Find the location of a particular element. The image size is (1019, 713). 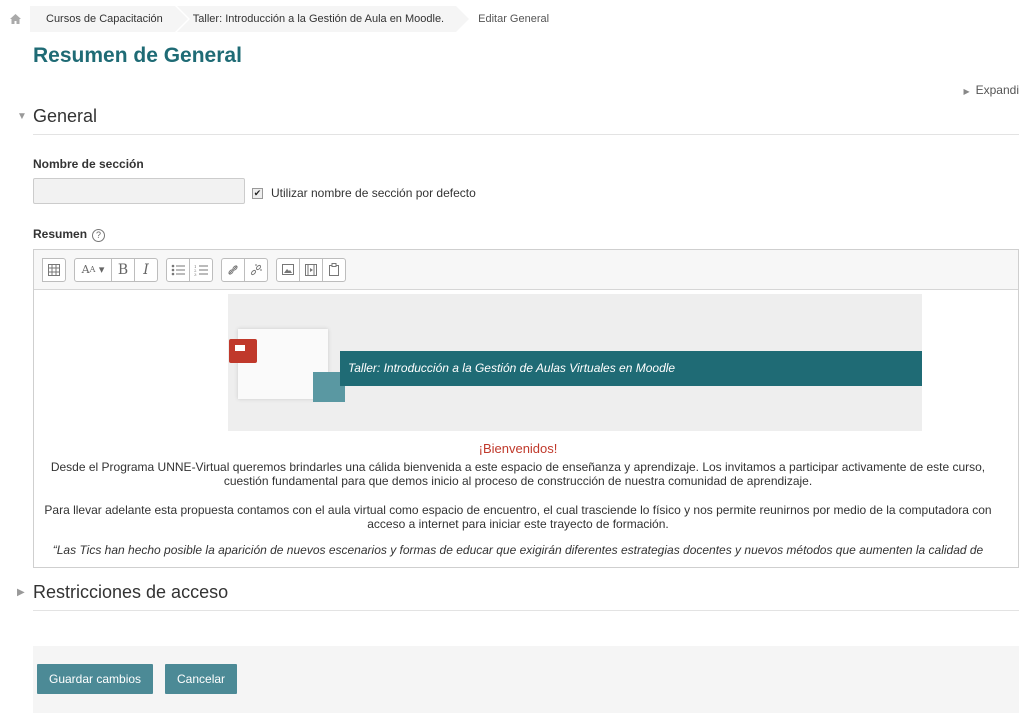

breadcrumb-current: Editar General is located at coordinates (514, 19).